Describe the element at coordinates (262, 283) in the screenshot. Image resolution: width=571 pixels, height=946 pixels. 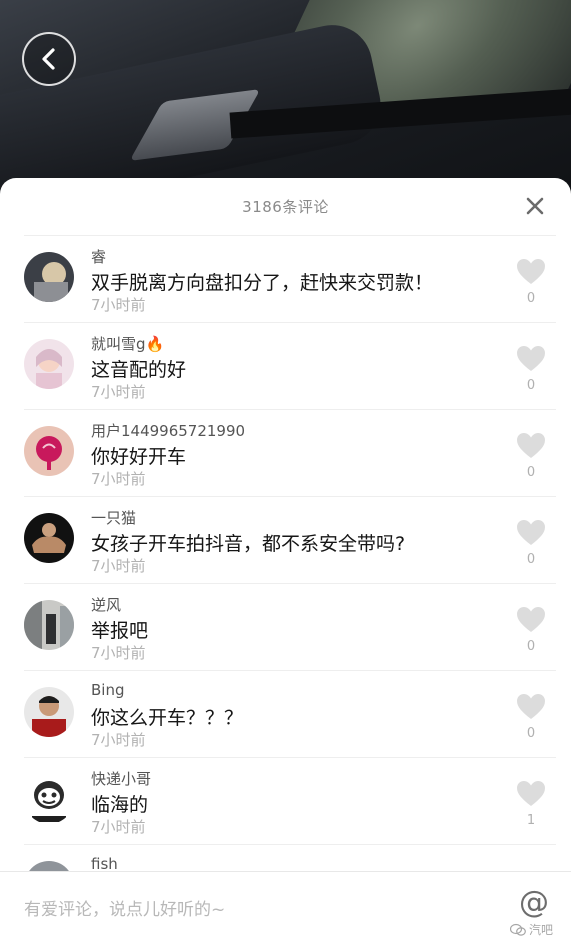
I see `comment-text: 双手脱离方向盘扣分了，赶快来交罚款！` at that location.